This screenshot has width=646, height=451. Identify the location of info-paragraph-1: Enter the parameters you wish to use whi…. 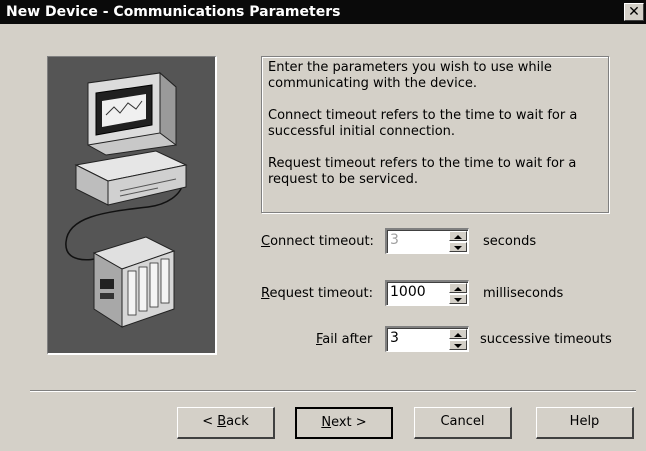
(410, 75).